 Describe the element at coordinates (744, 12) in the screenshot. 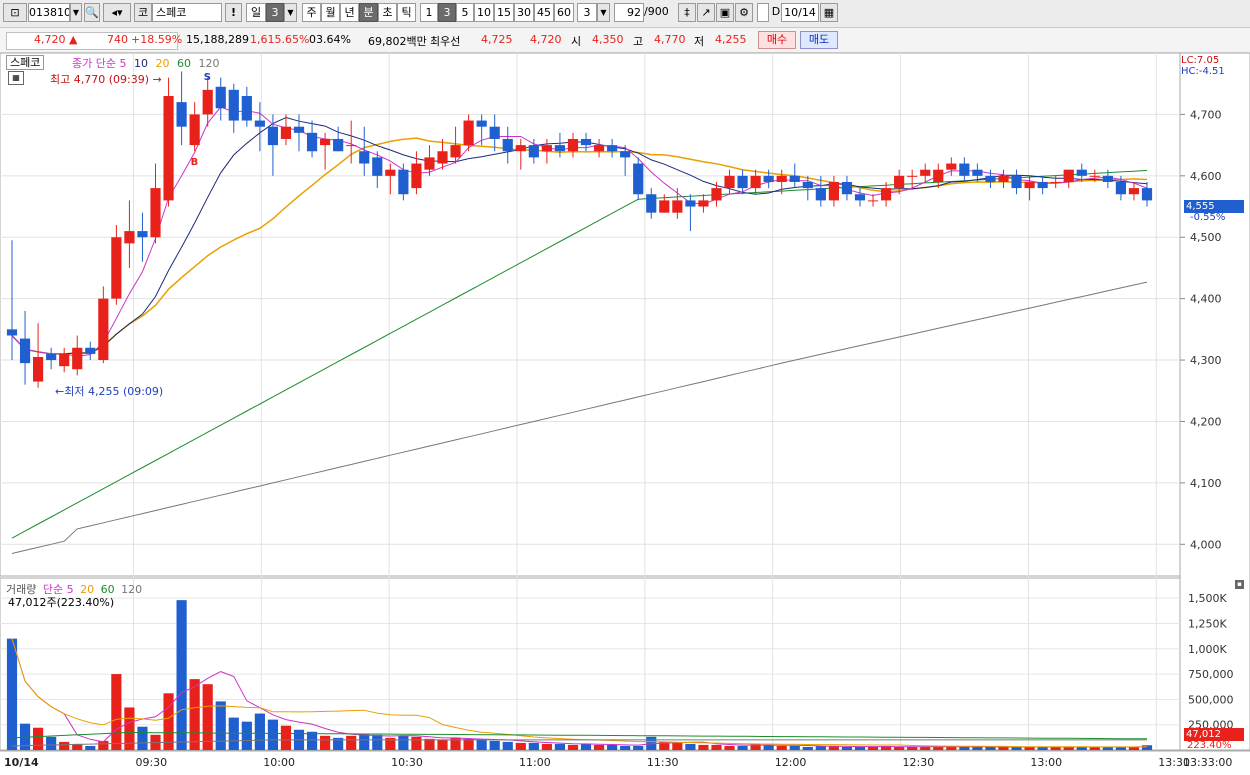

I see `gear-icon: ⚙` at that location.